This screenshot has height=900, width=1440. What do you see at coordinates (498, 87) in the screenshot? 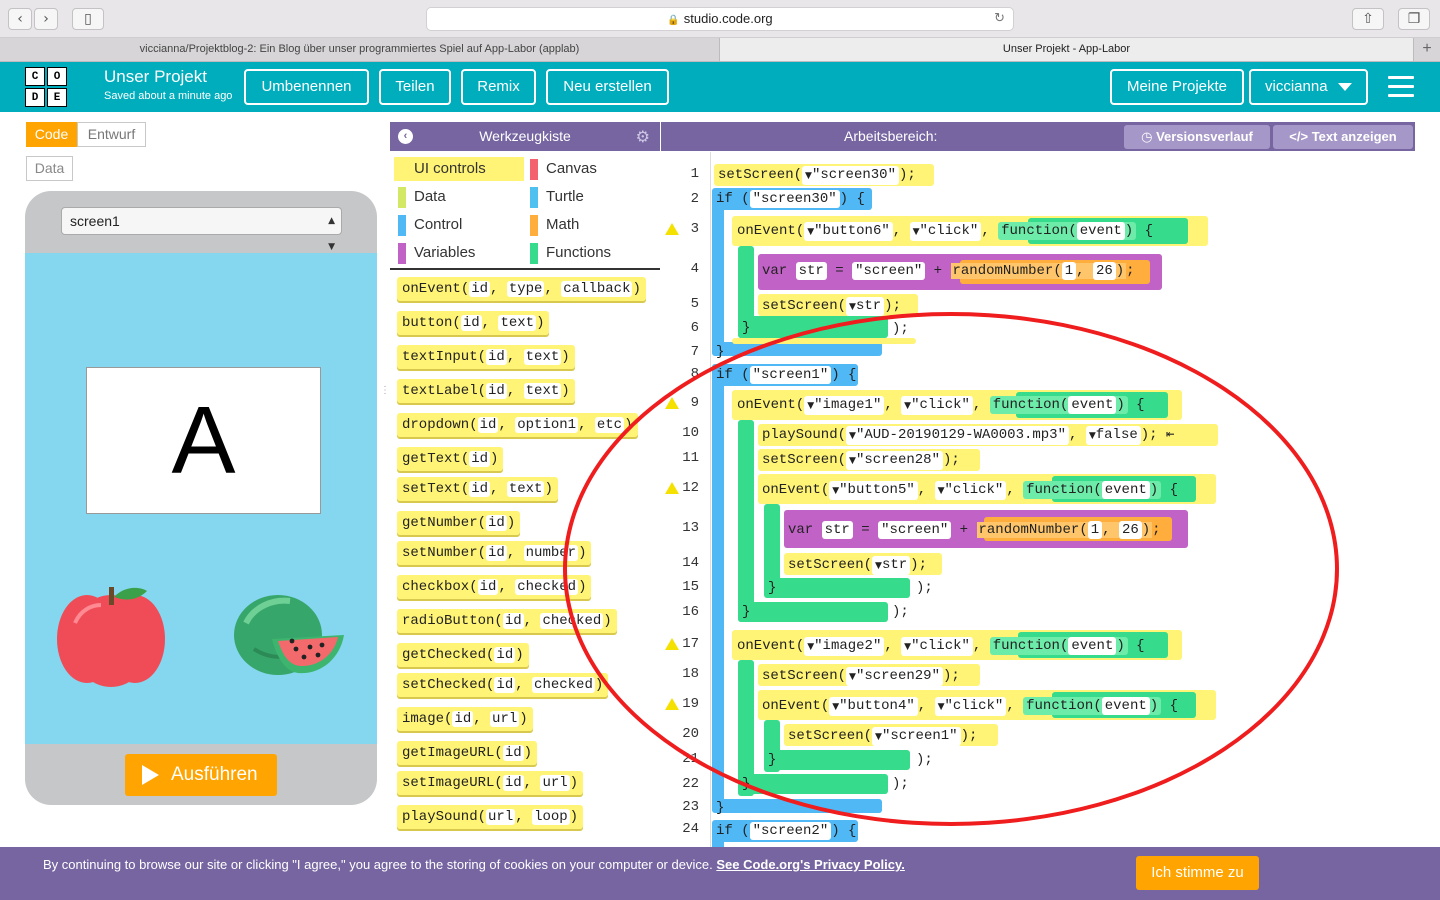
I see `remix-button: Remix` at bounding box center [498, 87].